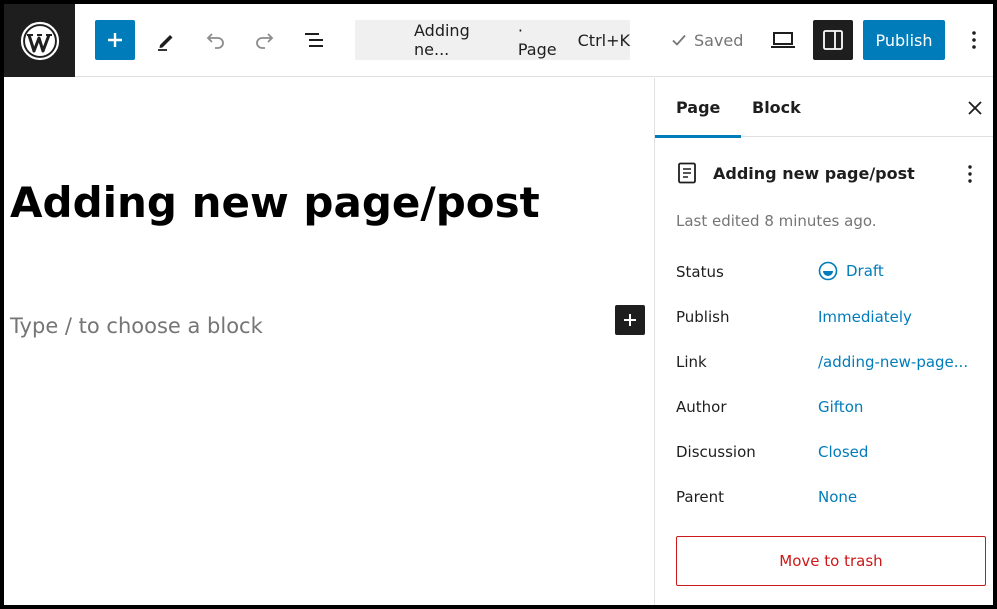 This screenshot has width=997, height=609. Describe the element at coordinates (492, 40) in the screenshot. I see `command-palette-bar: Adding ne... · Page Ctrl+K` at that location.